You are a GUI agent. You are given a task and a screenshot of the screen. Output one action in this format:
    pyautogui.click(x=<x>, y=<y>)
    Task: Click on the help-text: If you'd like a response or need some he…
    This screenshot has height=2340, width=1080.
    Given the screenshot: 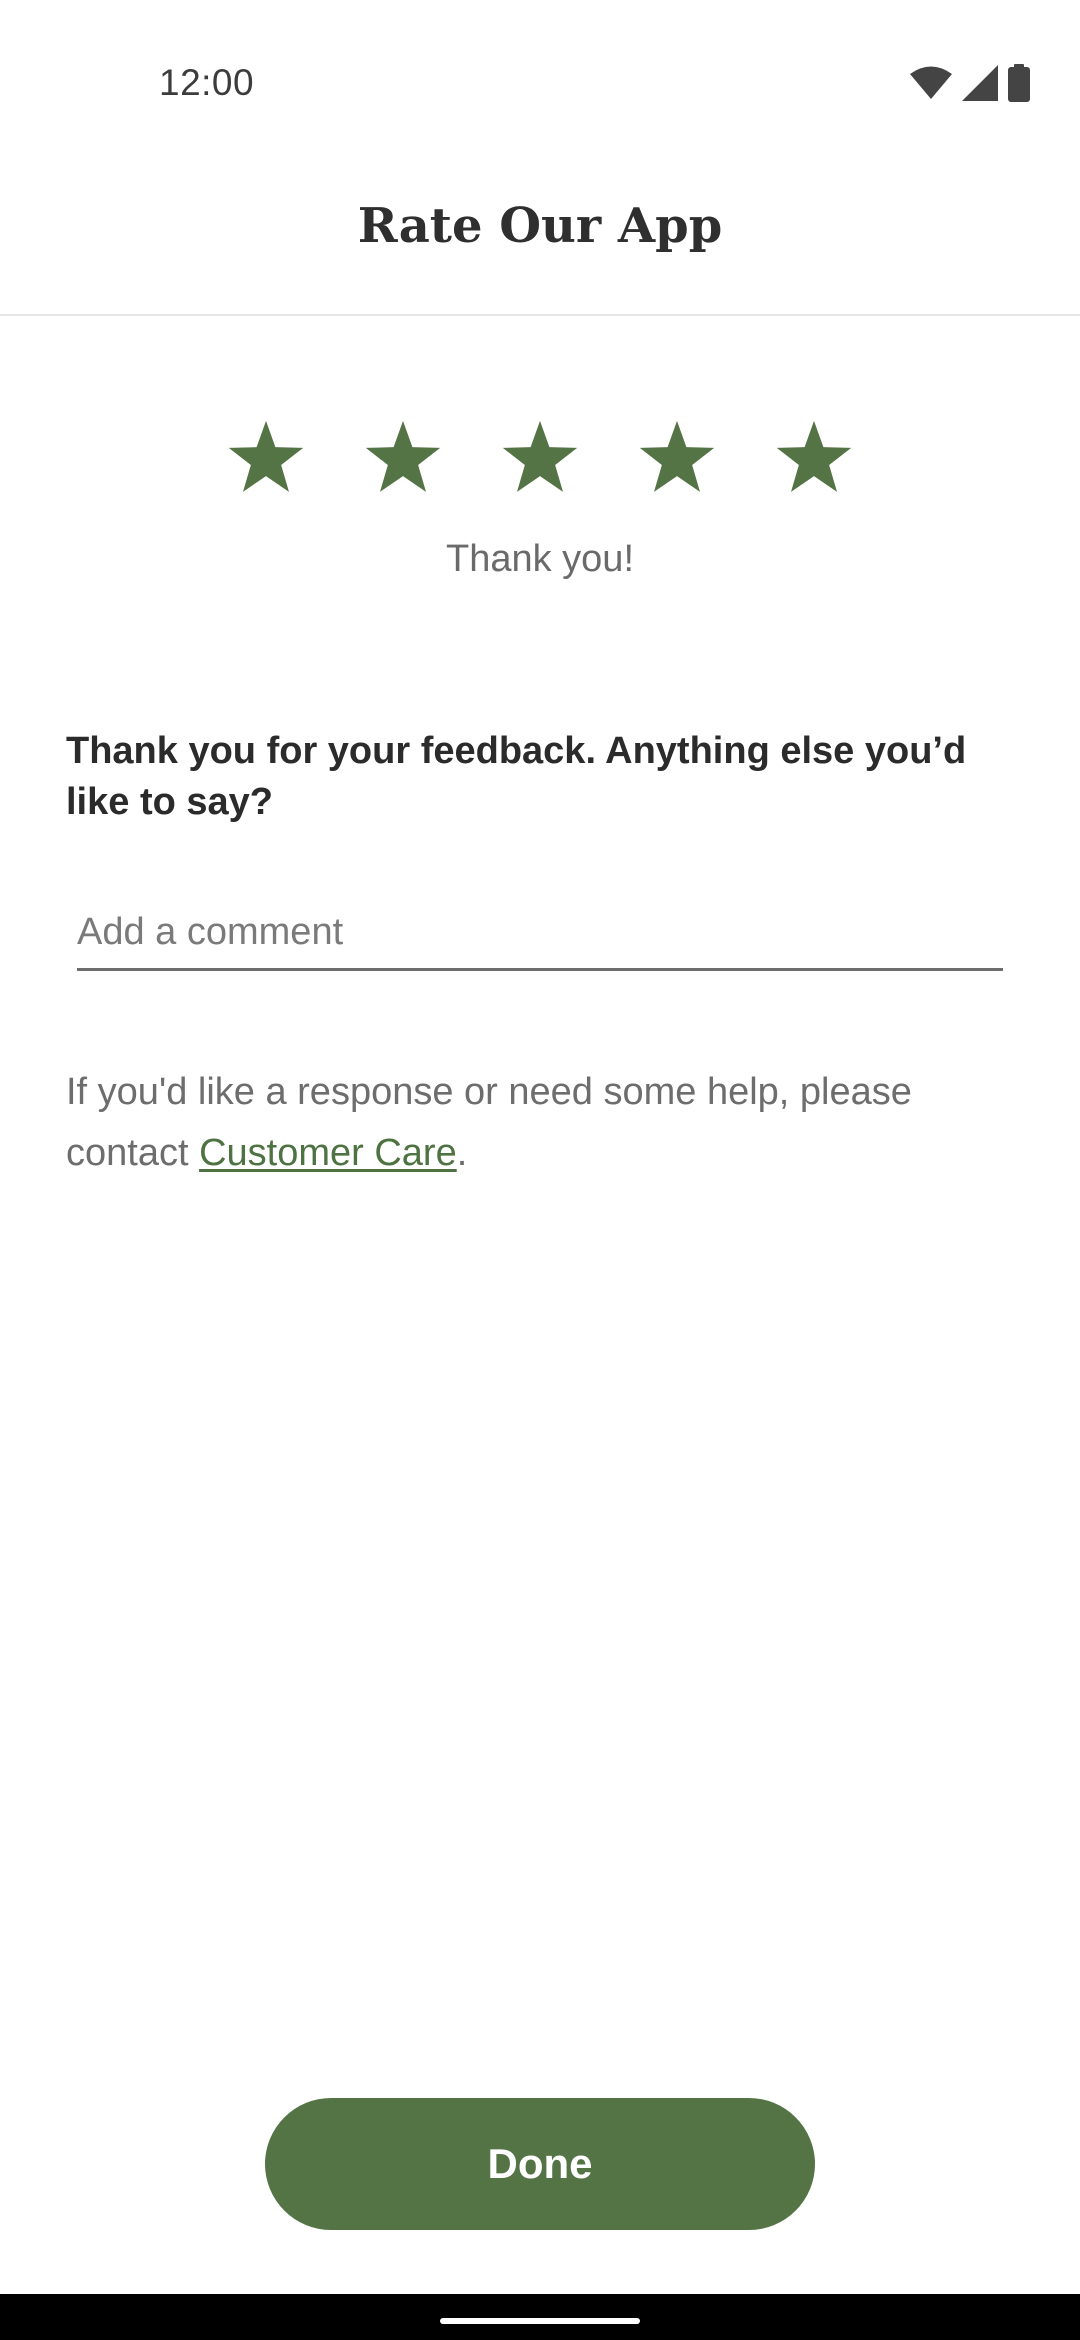 What is the action you would take?
    pyautogui.click(x=516, y=1123)
    